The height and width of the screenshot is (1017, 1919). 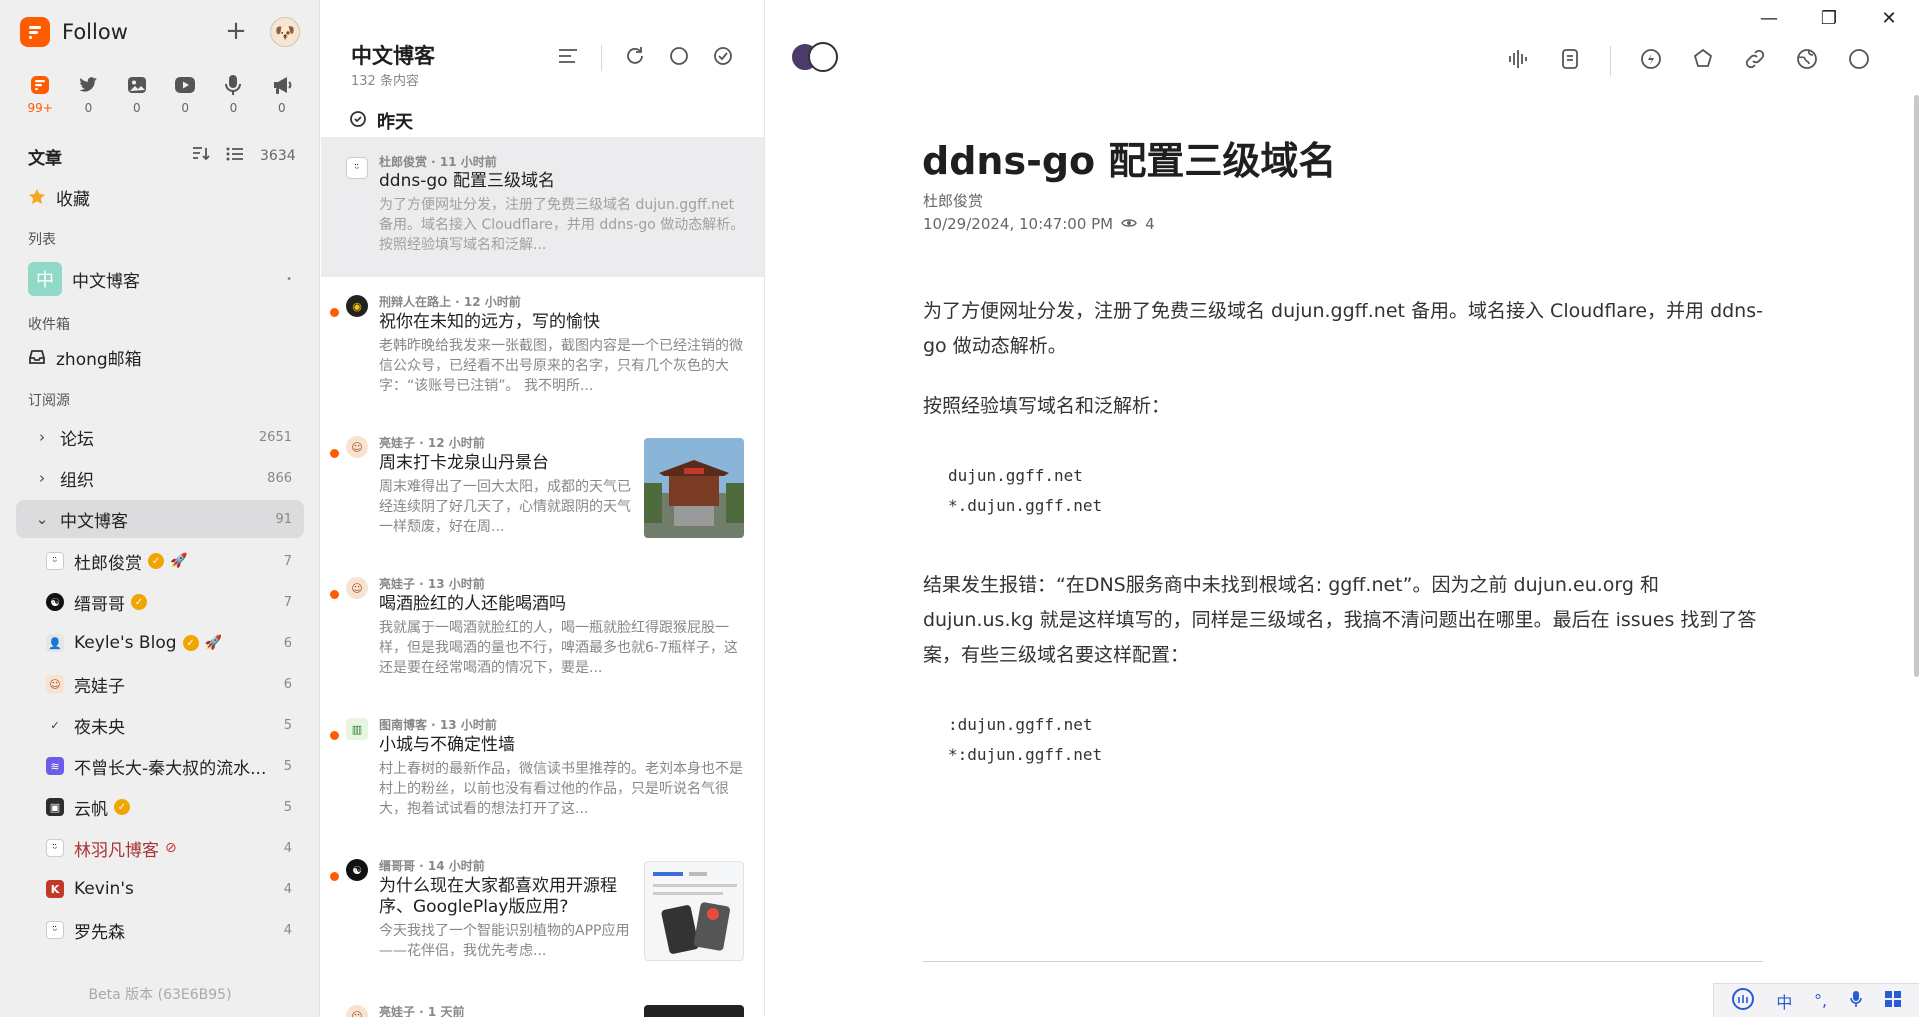 What do you see at coordinates (489, 322) in the screenshot?
I see `entry-title: 祝你在未知的远方，写的愉快` at bounding box center [489, 322].